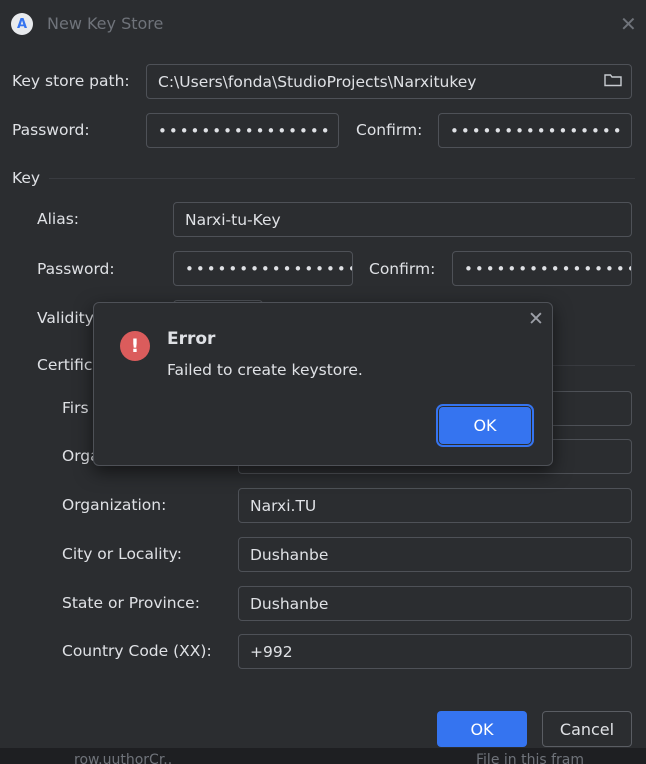 The width and height of the screenshot is (646, 764). I want to click on organization-label: Organization:, so click(114, 505).